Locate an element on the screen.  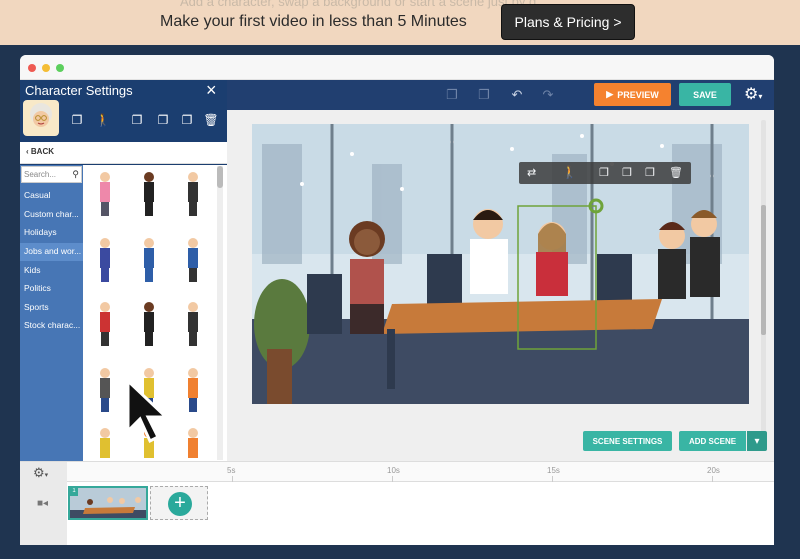
maximize-dot-icon is located at coordinates (60, 68).